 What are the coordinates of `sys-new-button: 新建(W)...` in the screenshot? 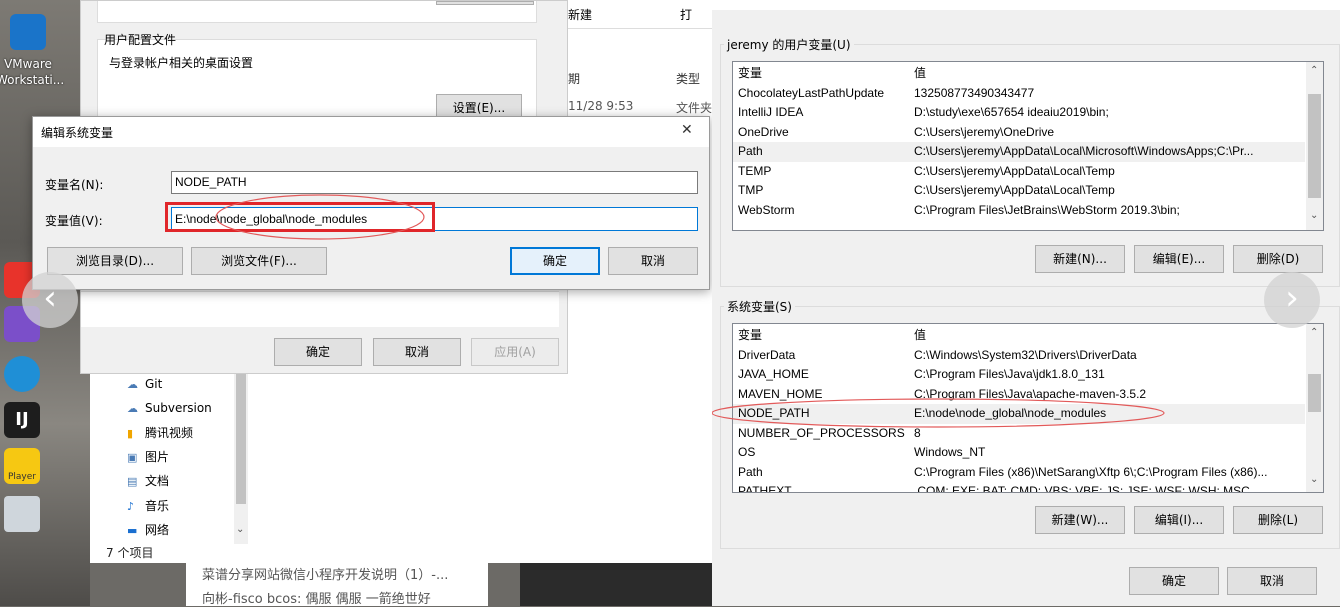 It's located at (1080, 520).